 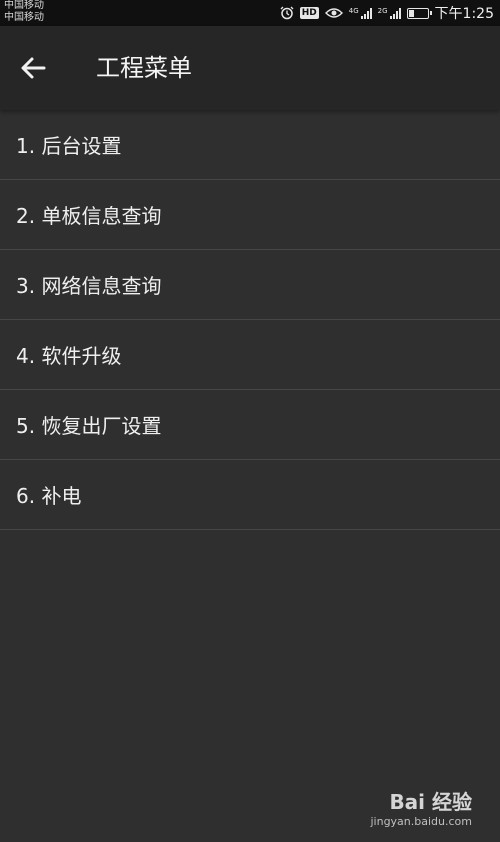 What do you see at coordinates (69, 146) in the screenshot?
I see `menu-item-label: 1. 后台设置` at bounding box center [69, 146].